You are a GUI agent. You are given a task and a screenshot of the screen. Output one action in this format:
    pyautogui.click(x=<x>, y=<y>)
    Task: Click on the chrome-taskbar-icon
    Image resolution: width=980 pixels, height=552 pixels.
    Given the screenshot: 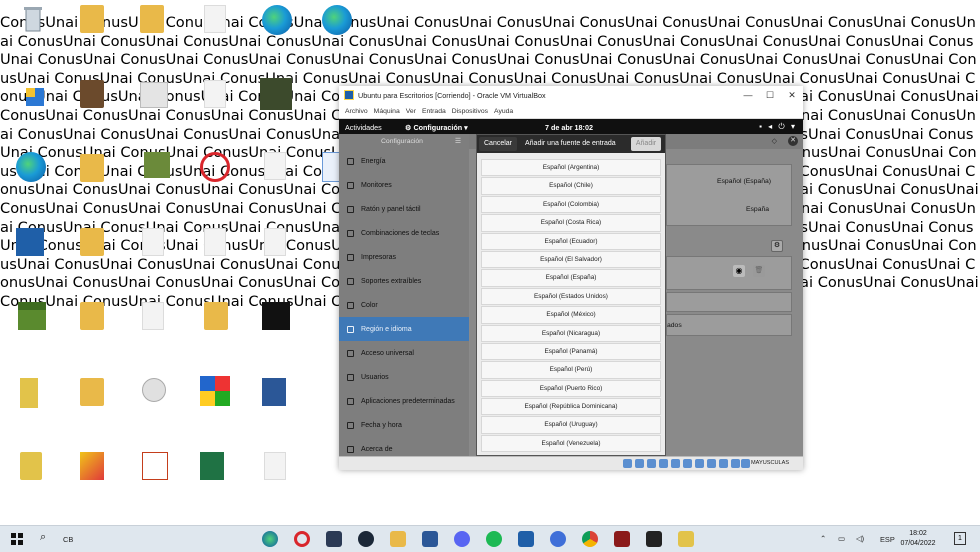 What is the action you would take?
    pyautogui.click(x=590, y=539)
    